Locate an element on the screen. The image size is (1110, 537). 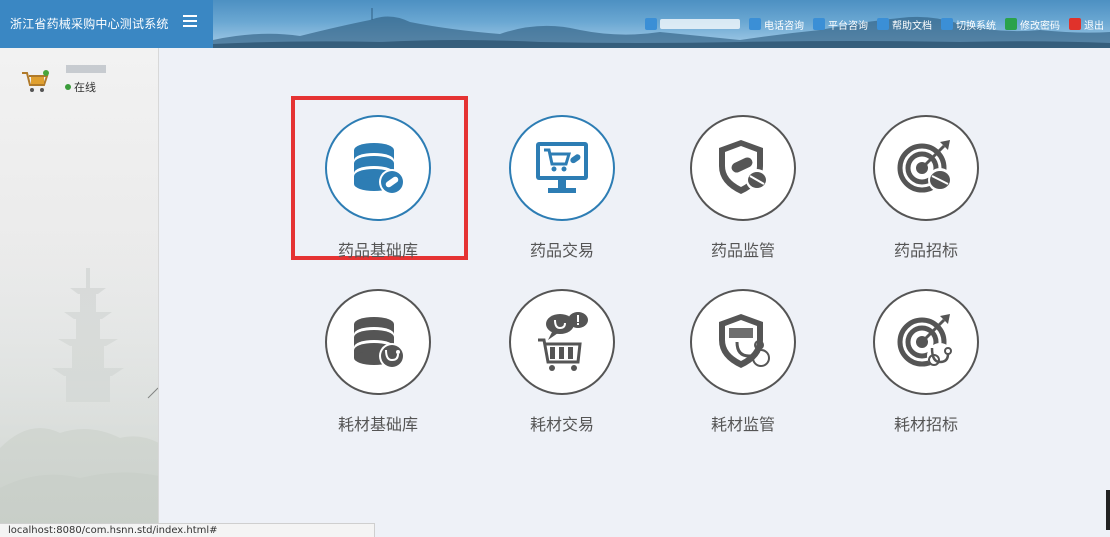
module-drug-database-circle is located at coordinates (378, 168).